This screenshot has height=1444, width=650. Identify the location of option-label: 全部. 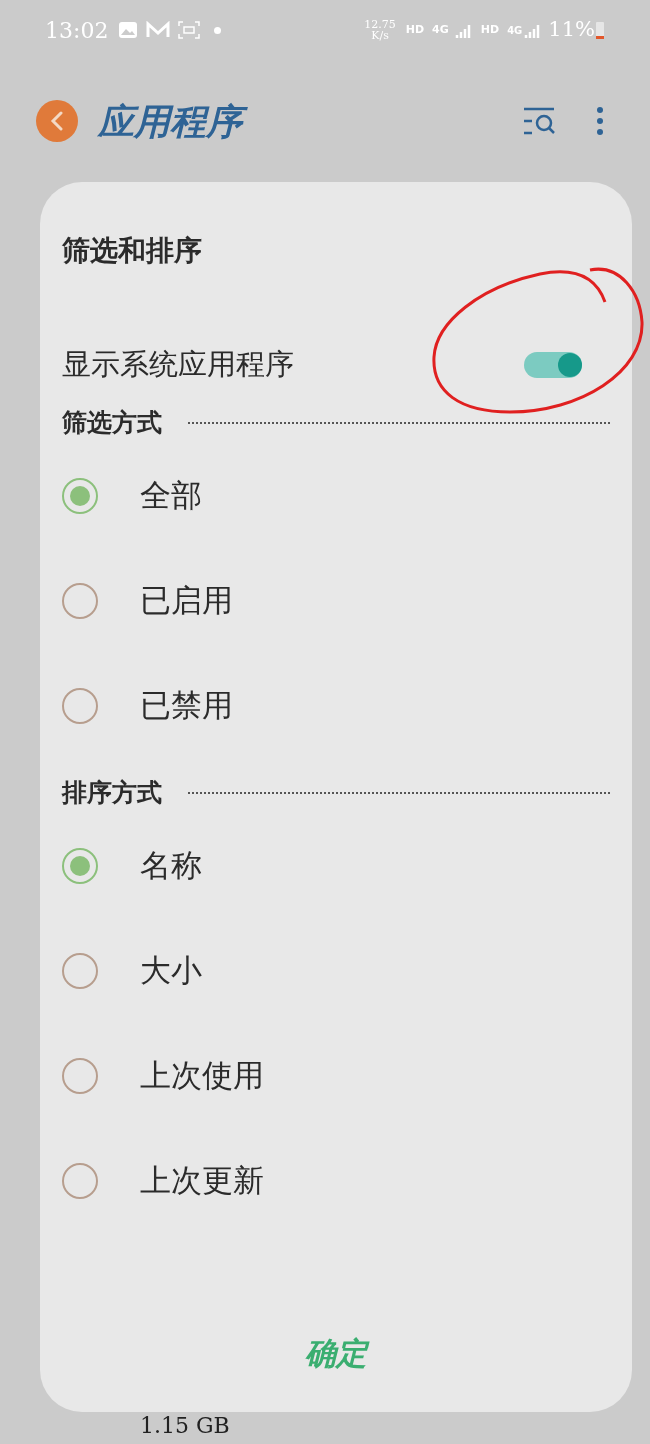
(171, 496).